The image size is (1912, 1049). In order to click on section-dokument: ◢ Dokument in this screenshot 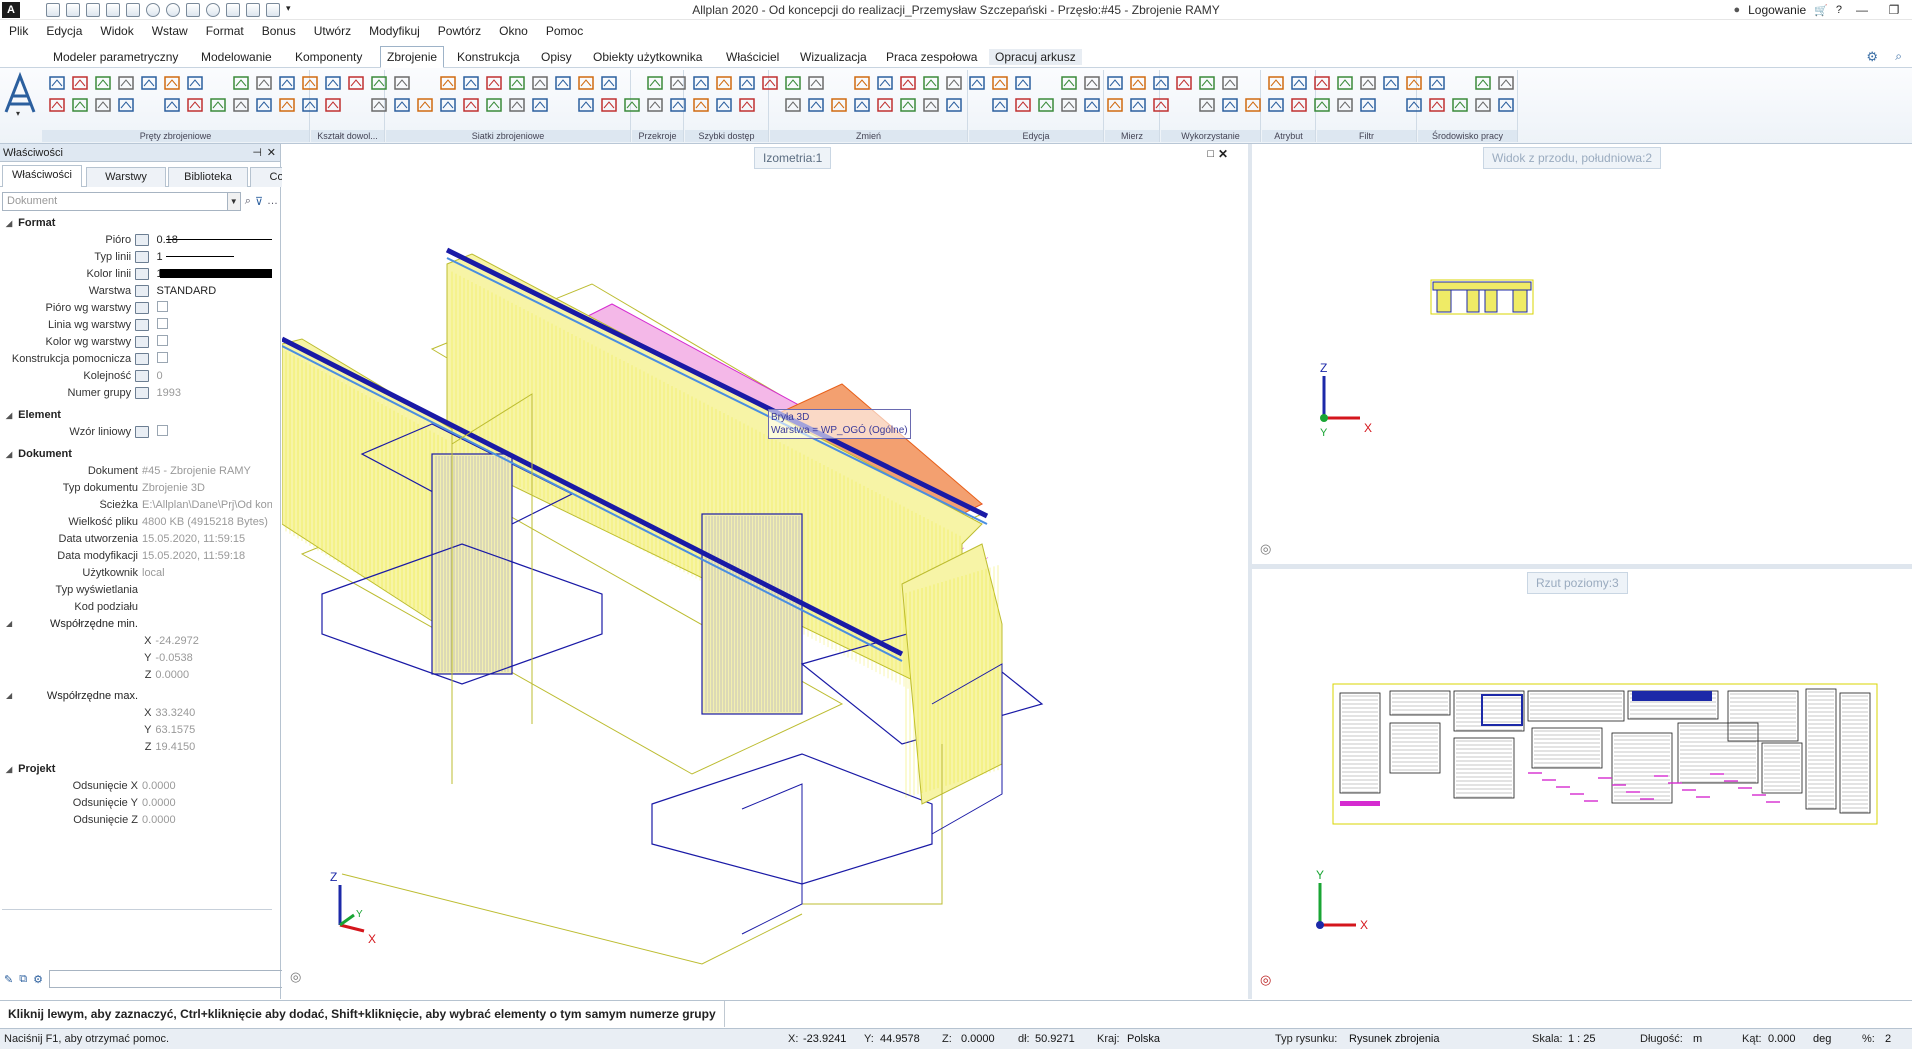, I will do `click(140, 454)`.